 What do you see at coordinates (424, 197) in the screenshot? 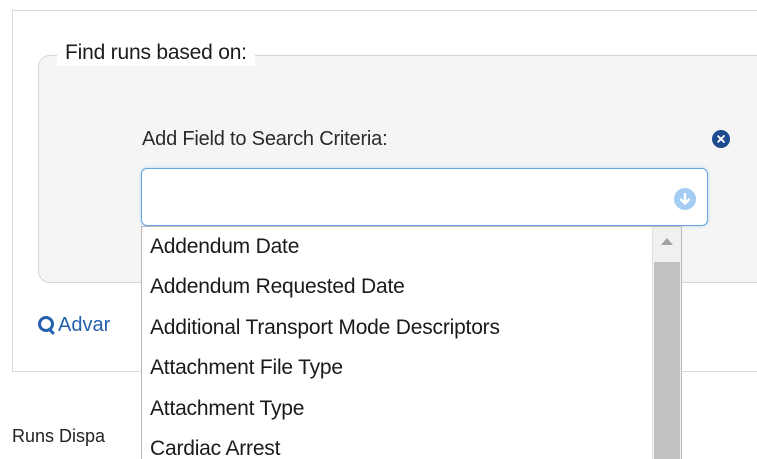
I see `add-field-select` at bounding box center [424, 197].